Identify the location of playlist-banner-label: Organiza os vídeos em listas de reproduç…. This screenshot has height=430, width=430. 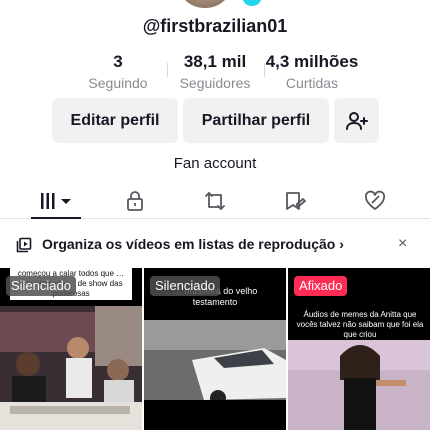
(189, 244).